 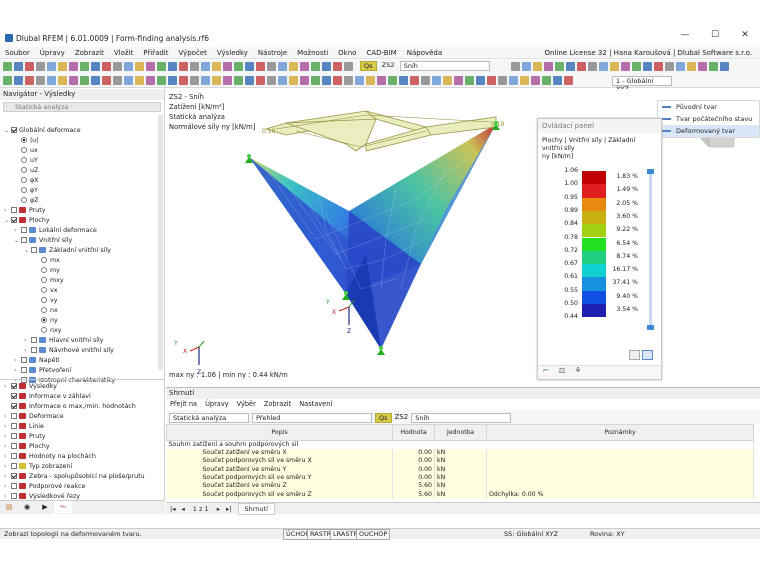 I want to click on tree-item: › Plochy, so click(x=27, y=447).